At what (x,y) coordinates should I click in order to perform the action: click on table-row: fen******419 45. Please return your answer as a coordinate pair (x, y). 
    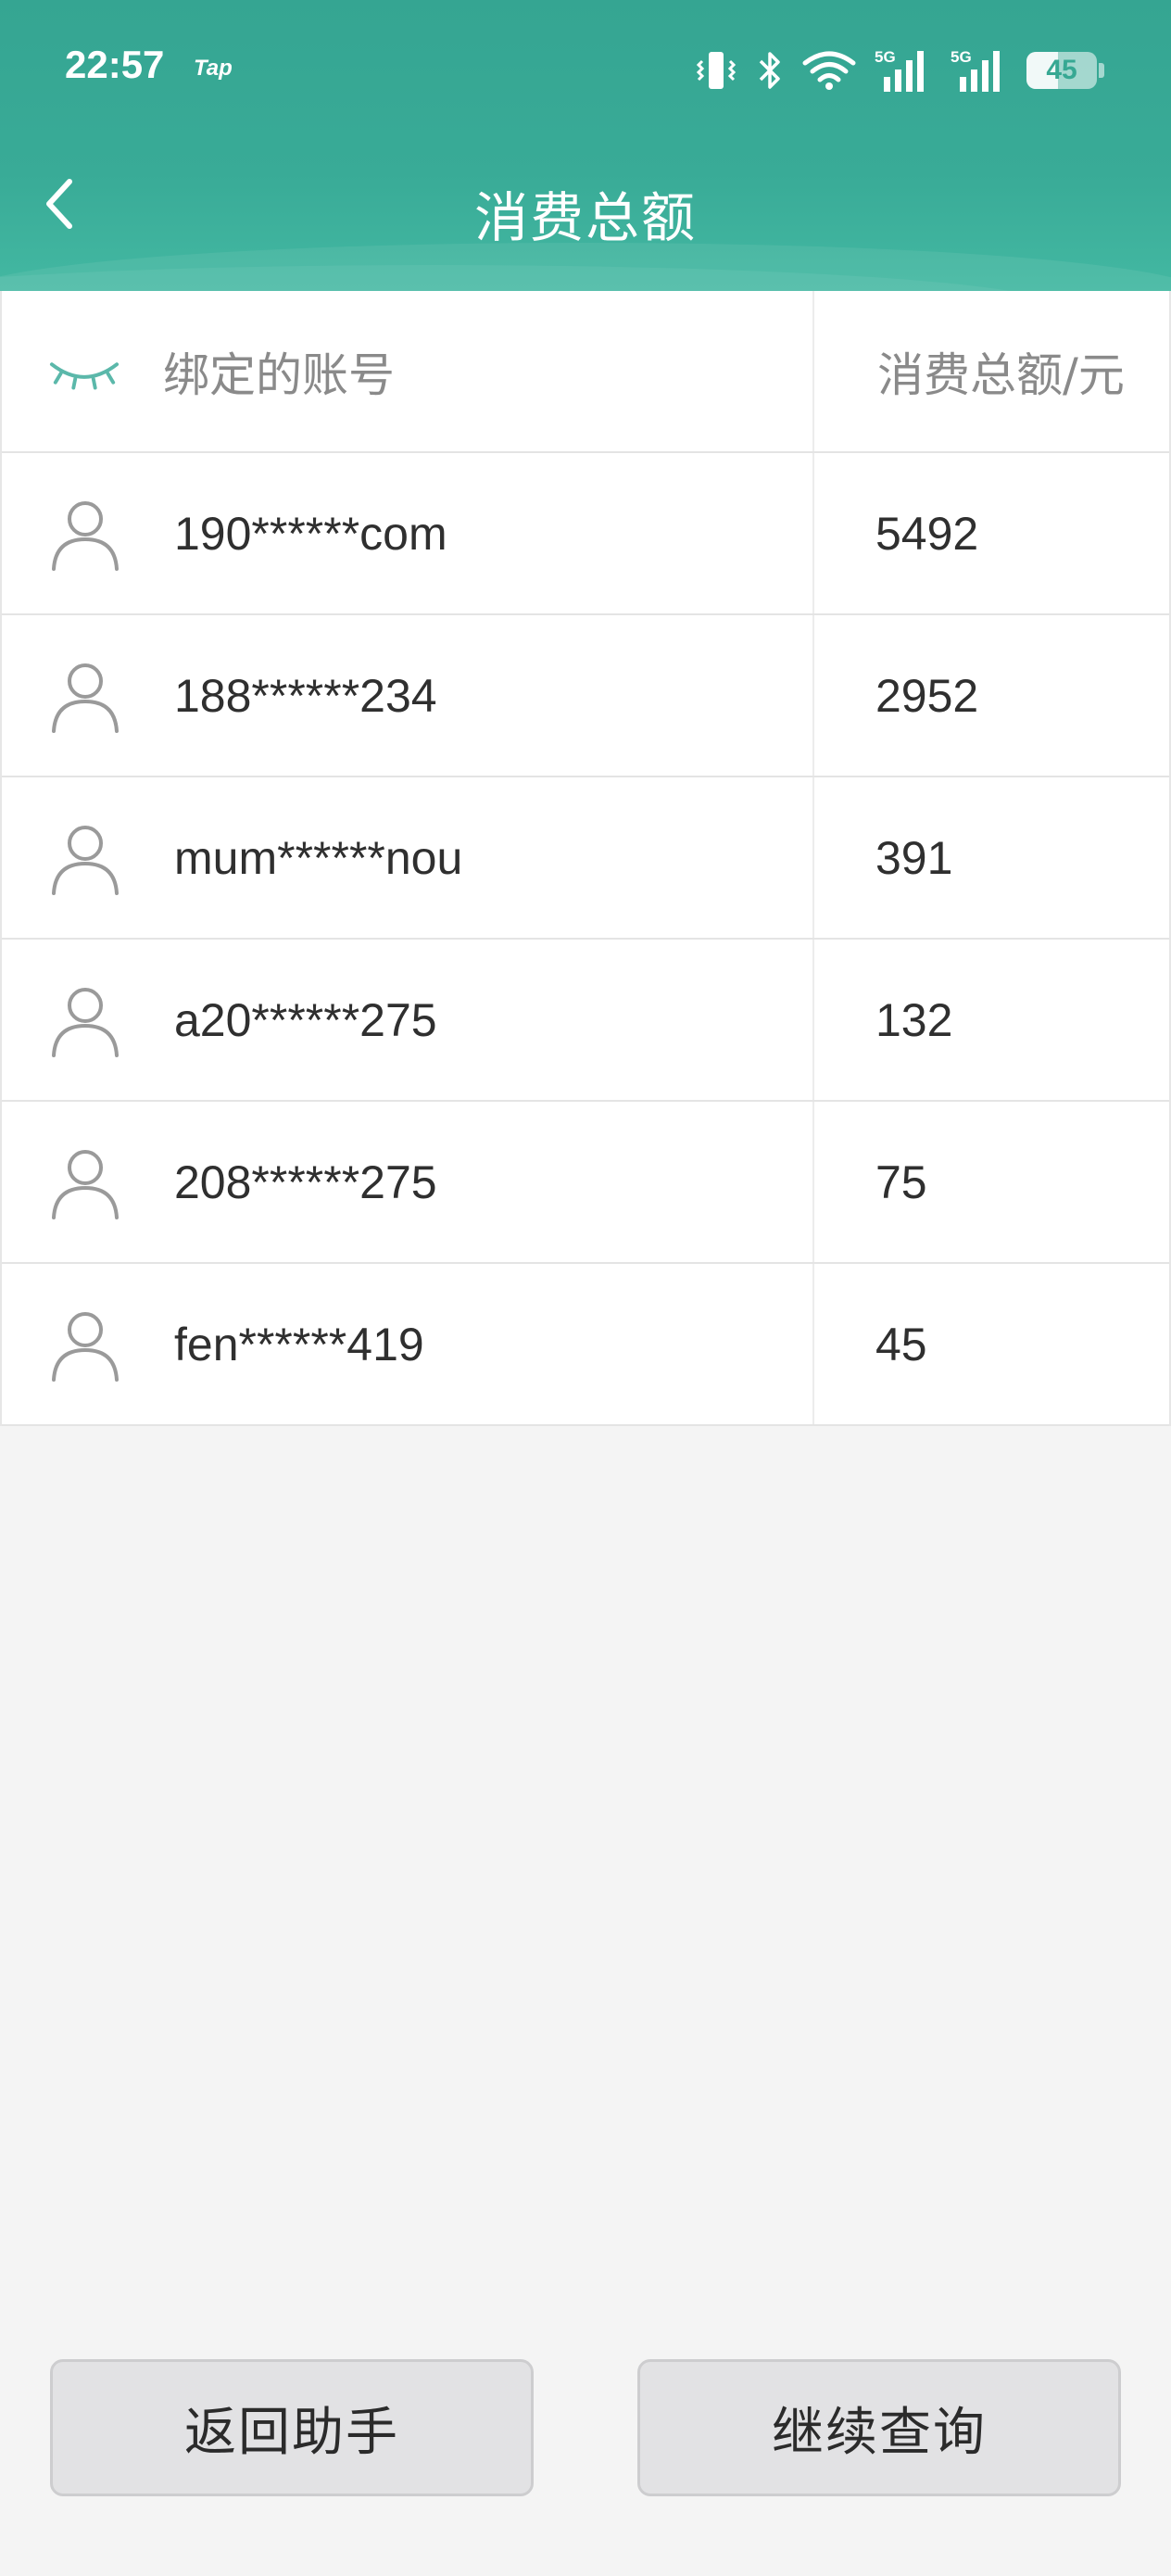
    Looking at the image, I should click on (585, 1345).